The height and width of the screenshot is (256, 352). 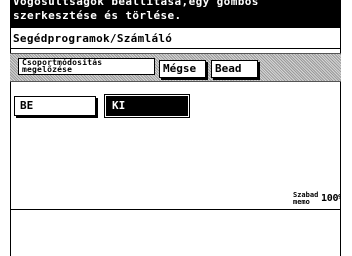 What do you see at coordinates (55, 106) in the screenshot?
I see `option-on-button: BE` at bounding box center [55, 106].